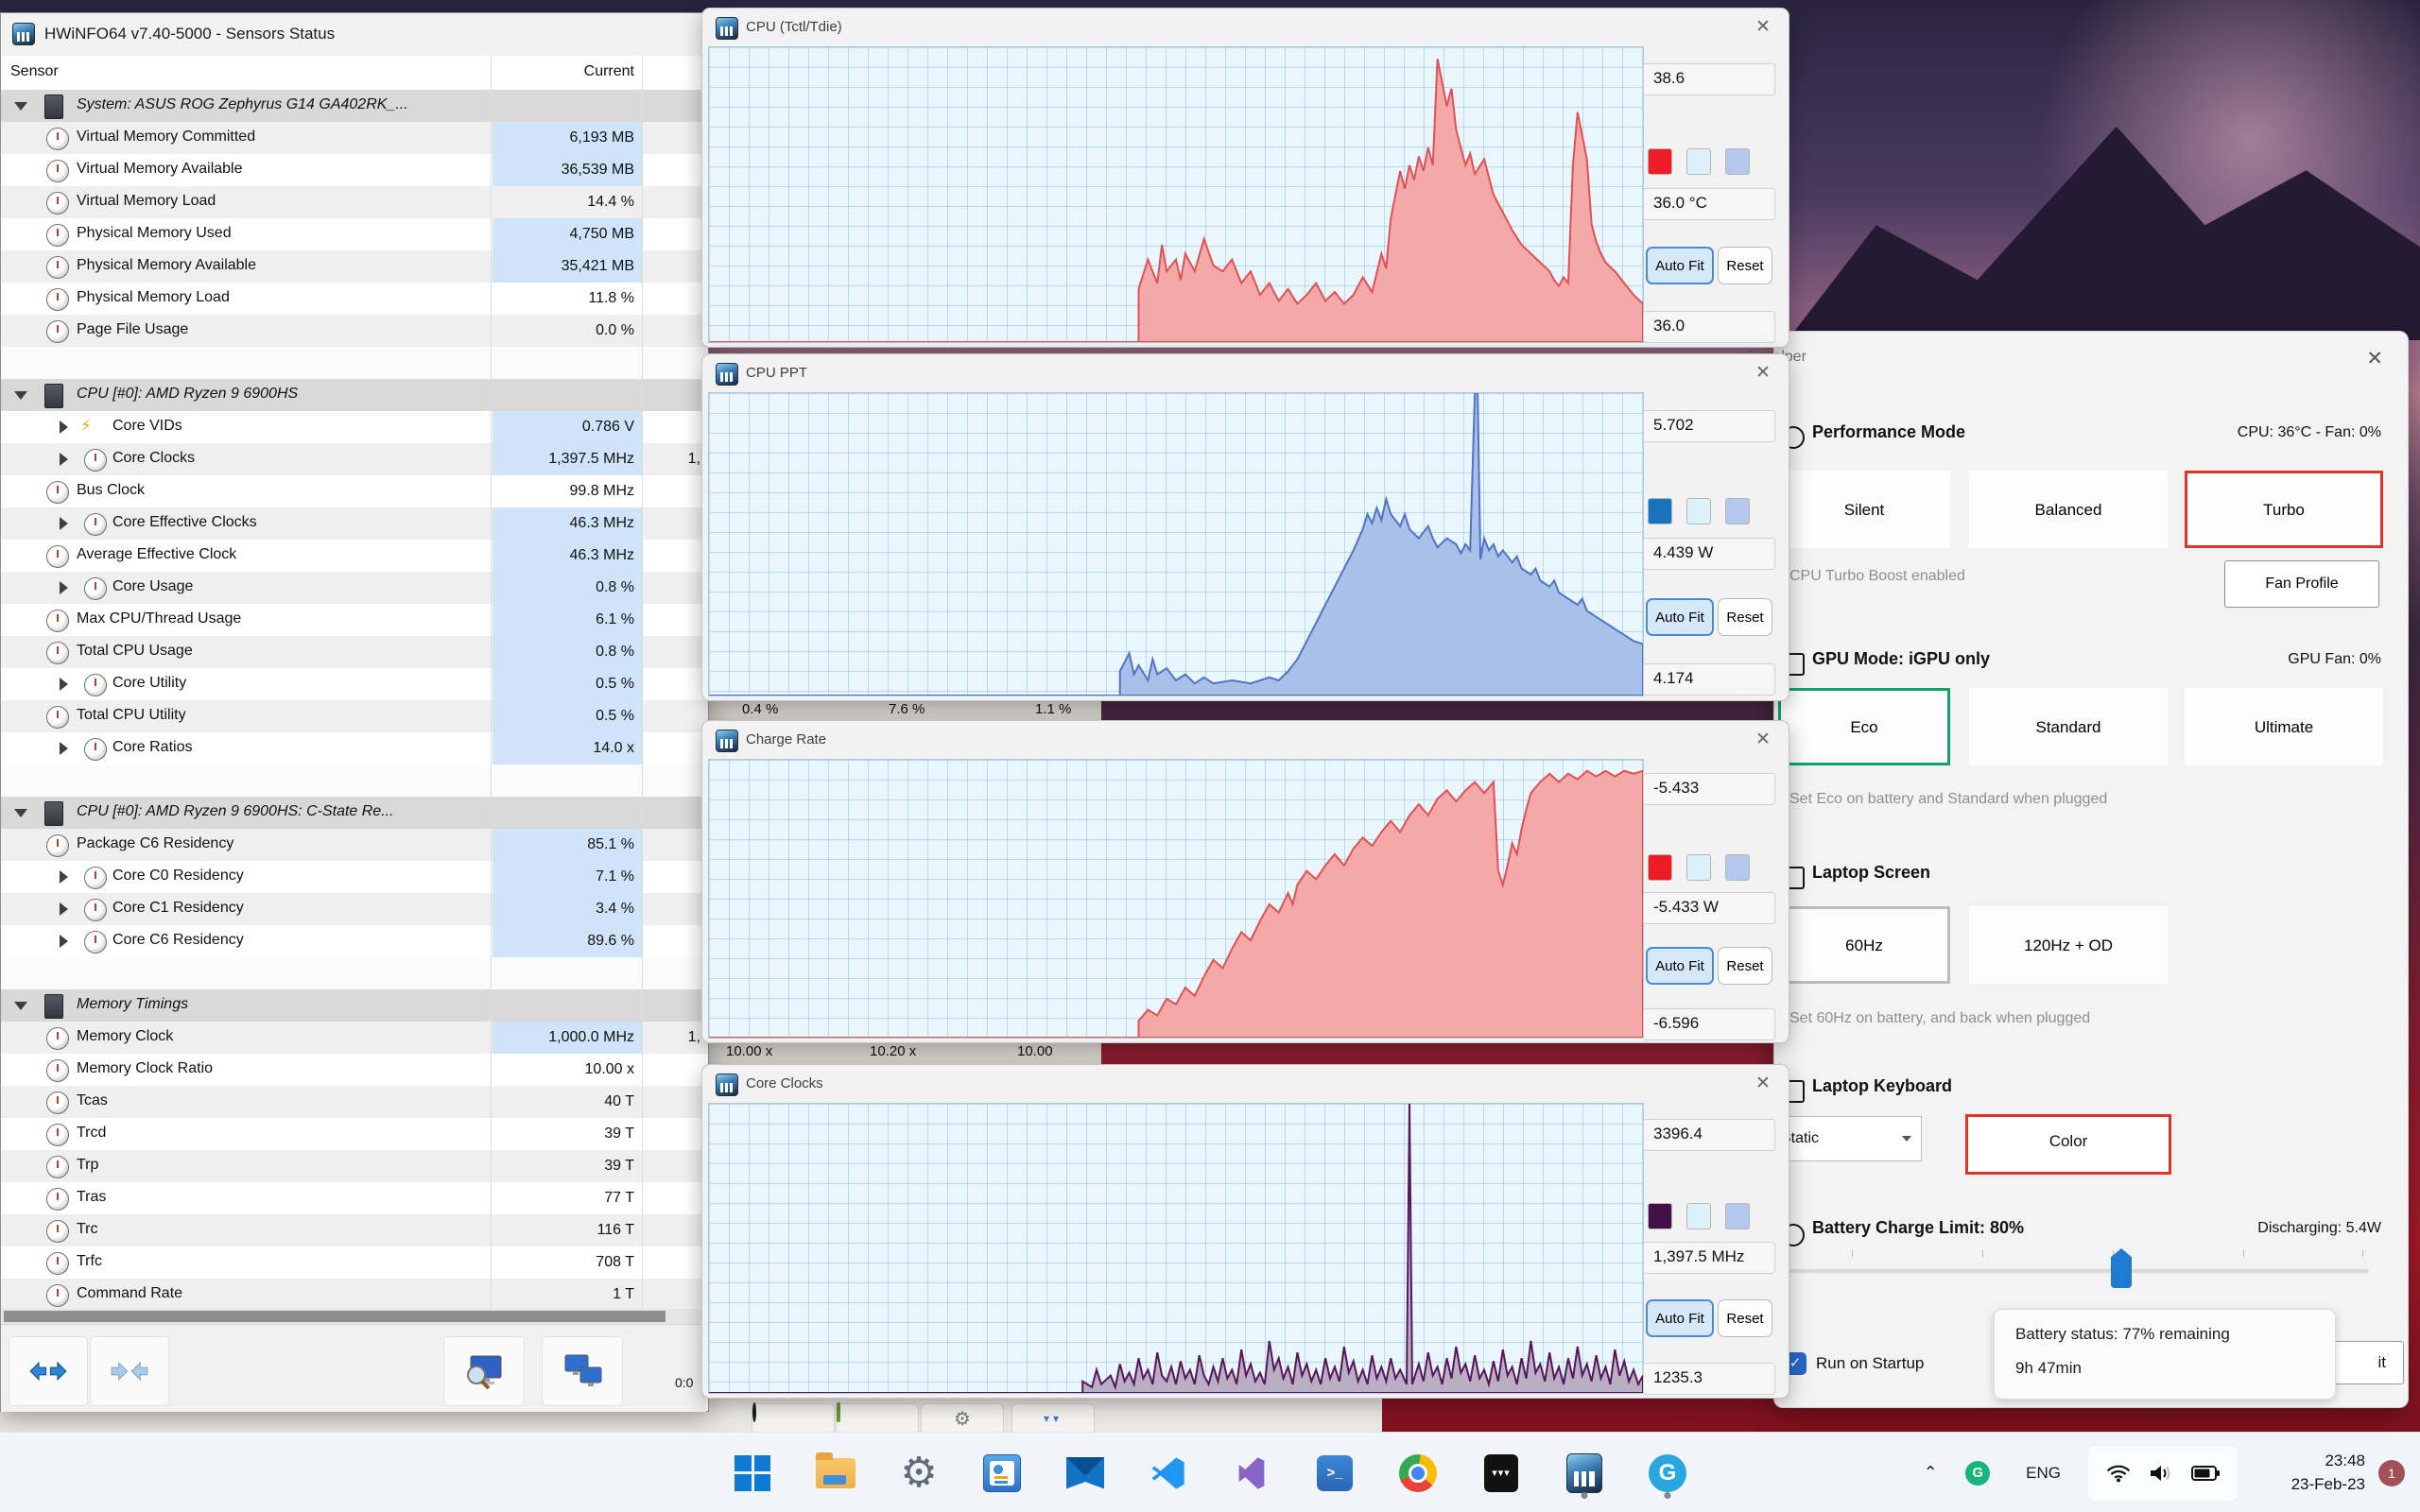 This screenshot has height=1512, width=2420. What do you see at coordinates (786, 739) in the screenshot?
I see `graph-title: Charge Rate` at bounding box center [786, 739].